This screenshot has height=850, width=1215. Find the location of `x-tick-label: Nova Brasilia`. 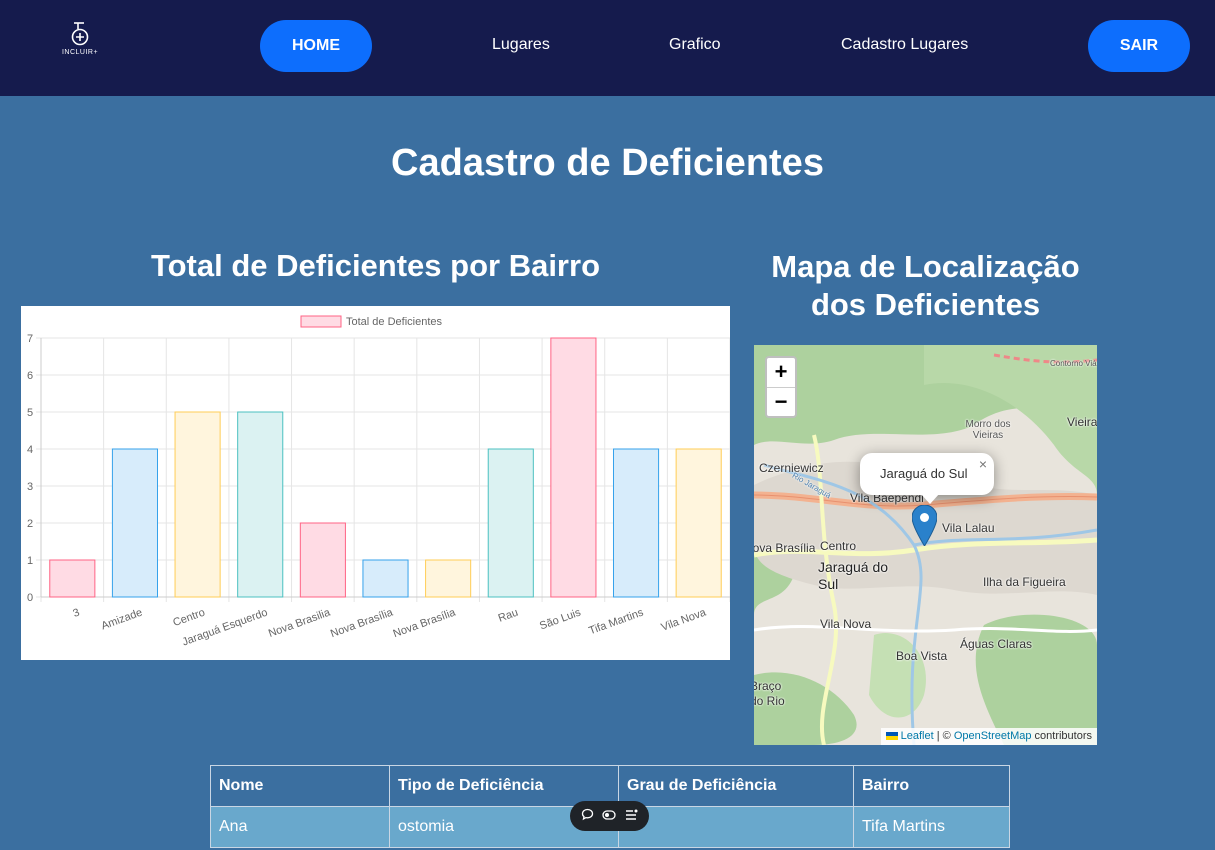

x-tick-label: Nova Brasilia is located at coordinates (300, 623).